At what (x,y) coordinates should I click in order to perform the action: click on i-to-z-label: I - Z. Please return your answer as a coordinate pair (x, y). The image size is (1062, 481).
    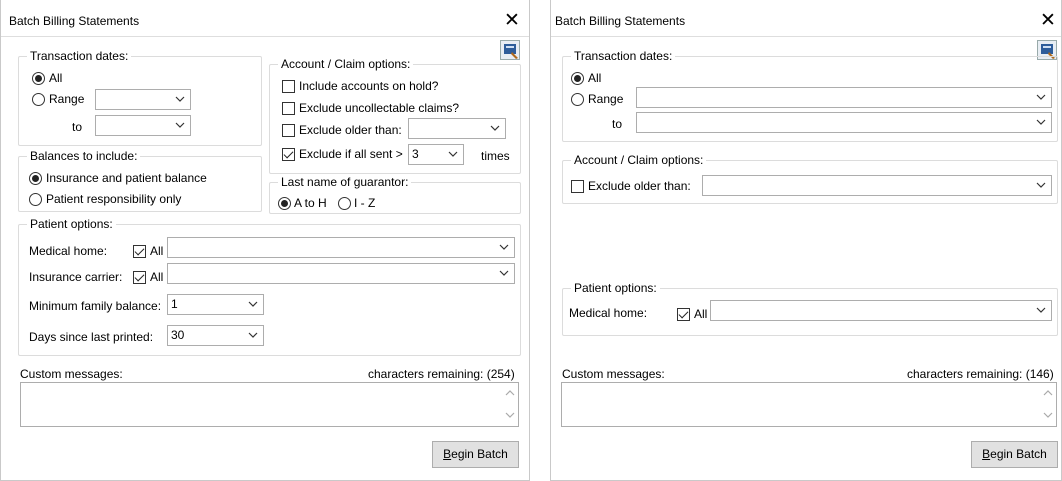
    Looking at the image, I should click on (365, 203).